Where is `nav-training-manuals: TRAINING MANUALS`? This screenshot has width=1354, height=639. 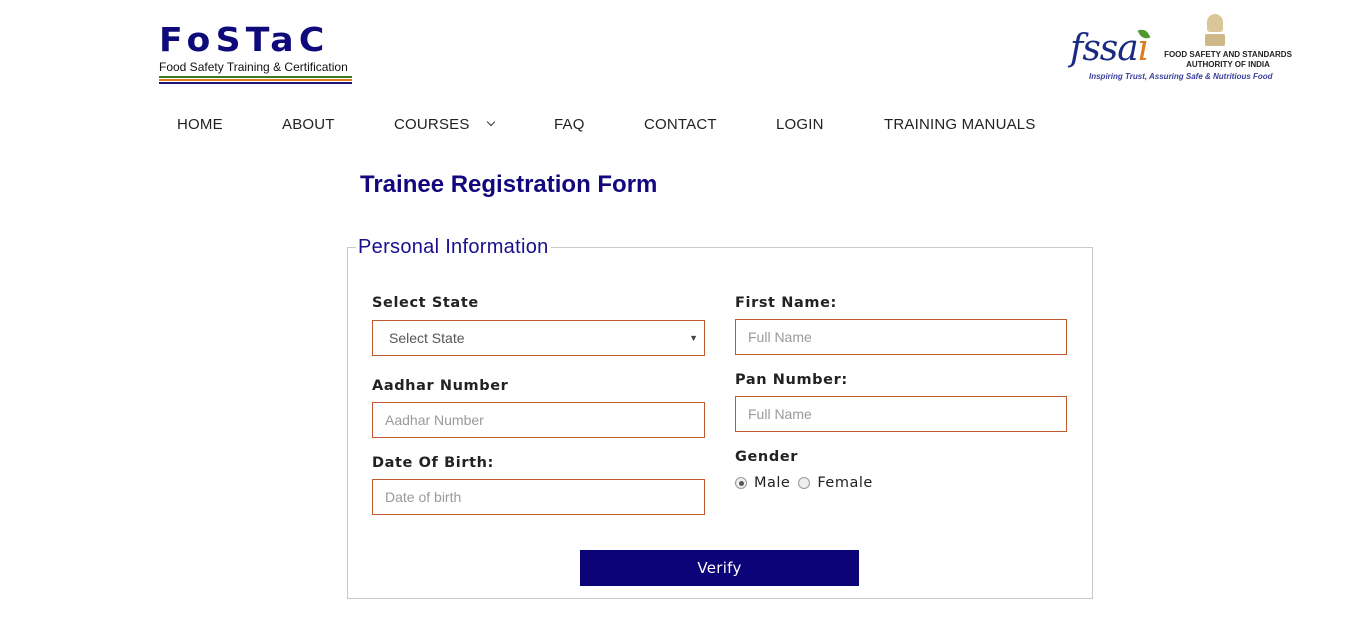
nav-training-manuals: TRAINING MANUALS is located at coordinates (960, 124).